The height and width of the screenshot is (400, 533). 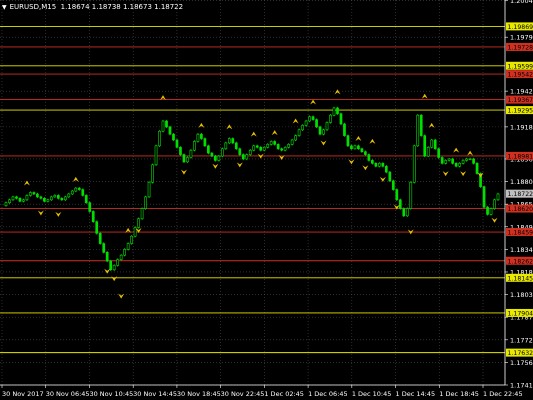 What do you see at coordinates (155, 394) in the screenshot?
I see `x-tick-label: 30 Nov 14:45` at bounding box center [155, 394].